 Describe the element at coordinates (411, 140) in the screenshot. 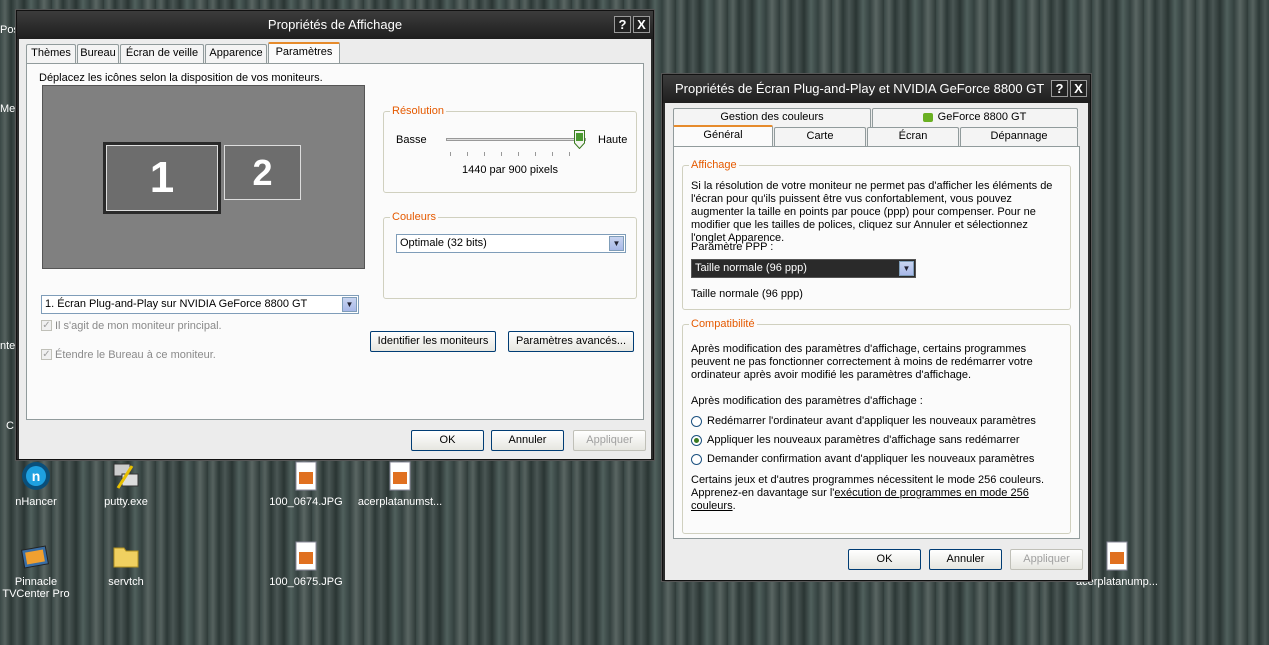

I see `resolution-low-label: Basse` at that location.